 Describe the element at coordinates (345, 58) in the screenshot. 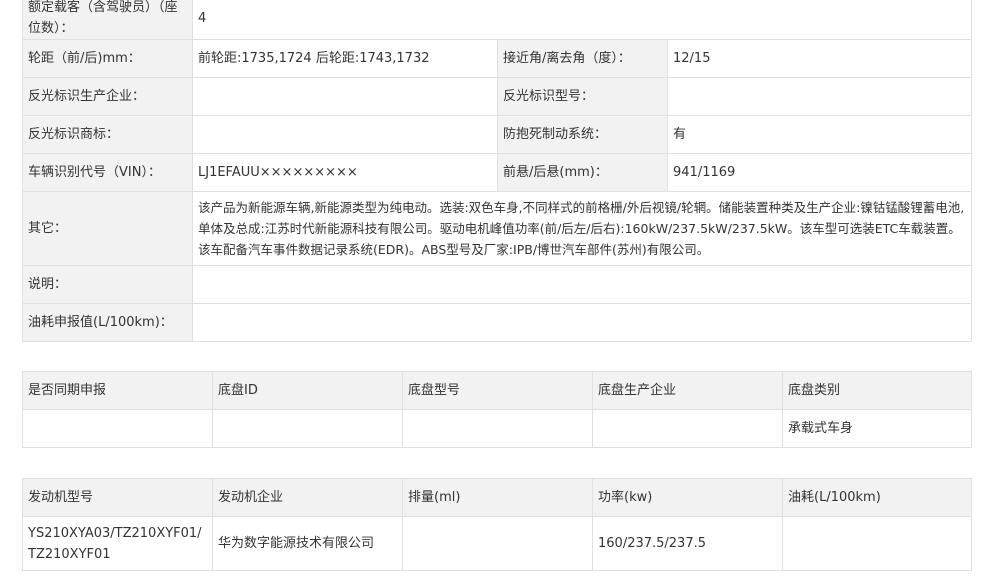

I see `wheelbase-value: 前轮距:1735,1724 后轮距:1743,1732` at that location.